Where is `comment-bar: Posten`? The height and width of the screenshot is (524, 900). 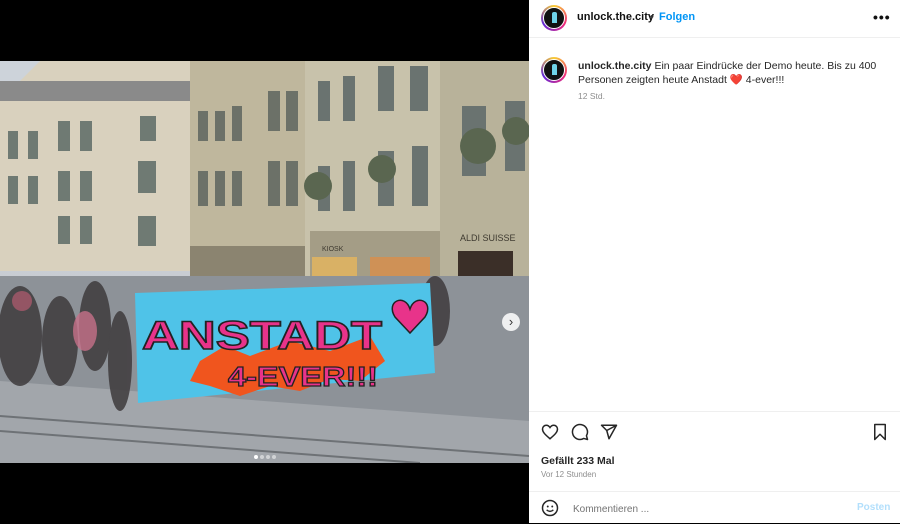
comment-bar: Posten is located at coordinates (714, 507).